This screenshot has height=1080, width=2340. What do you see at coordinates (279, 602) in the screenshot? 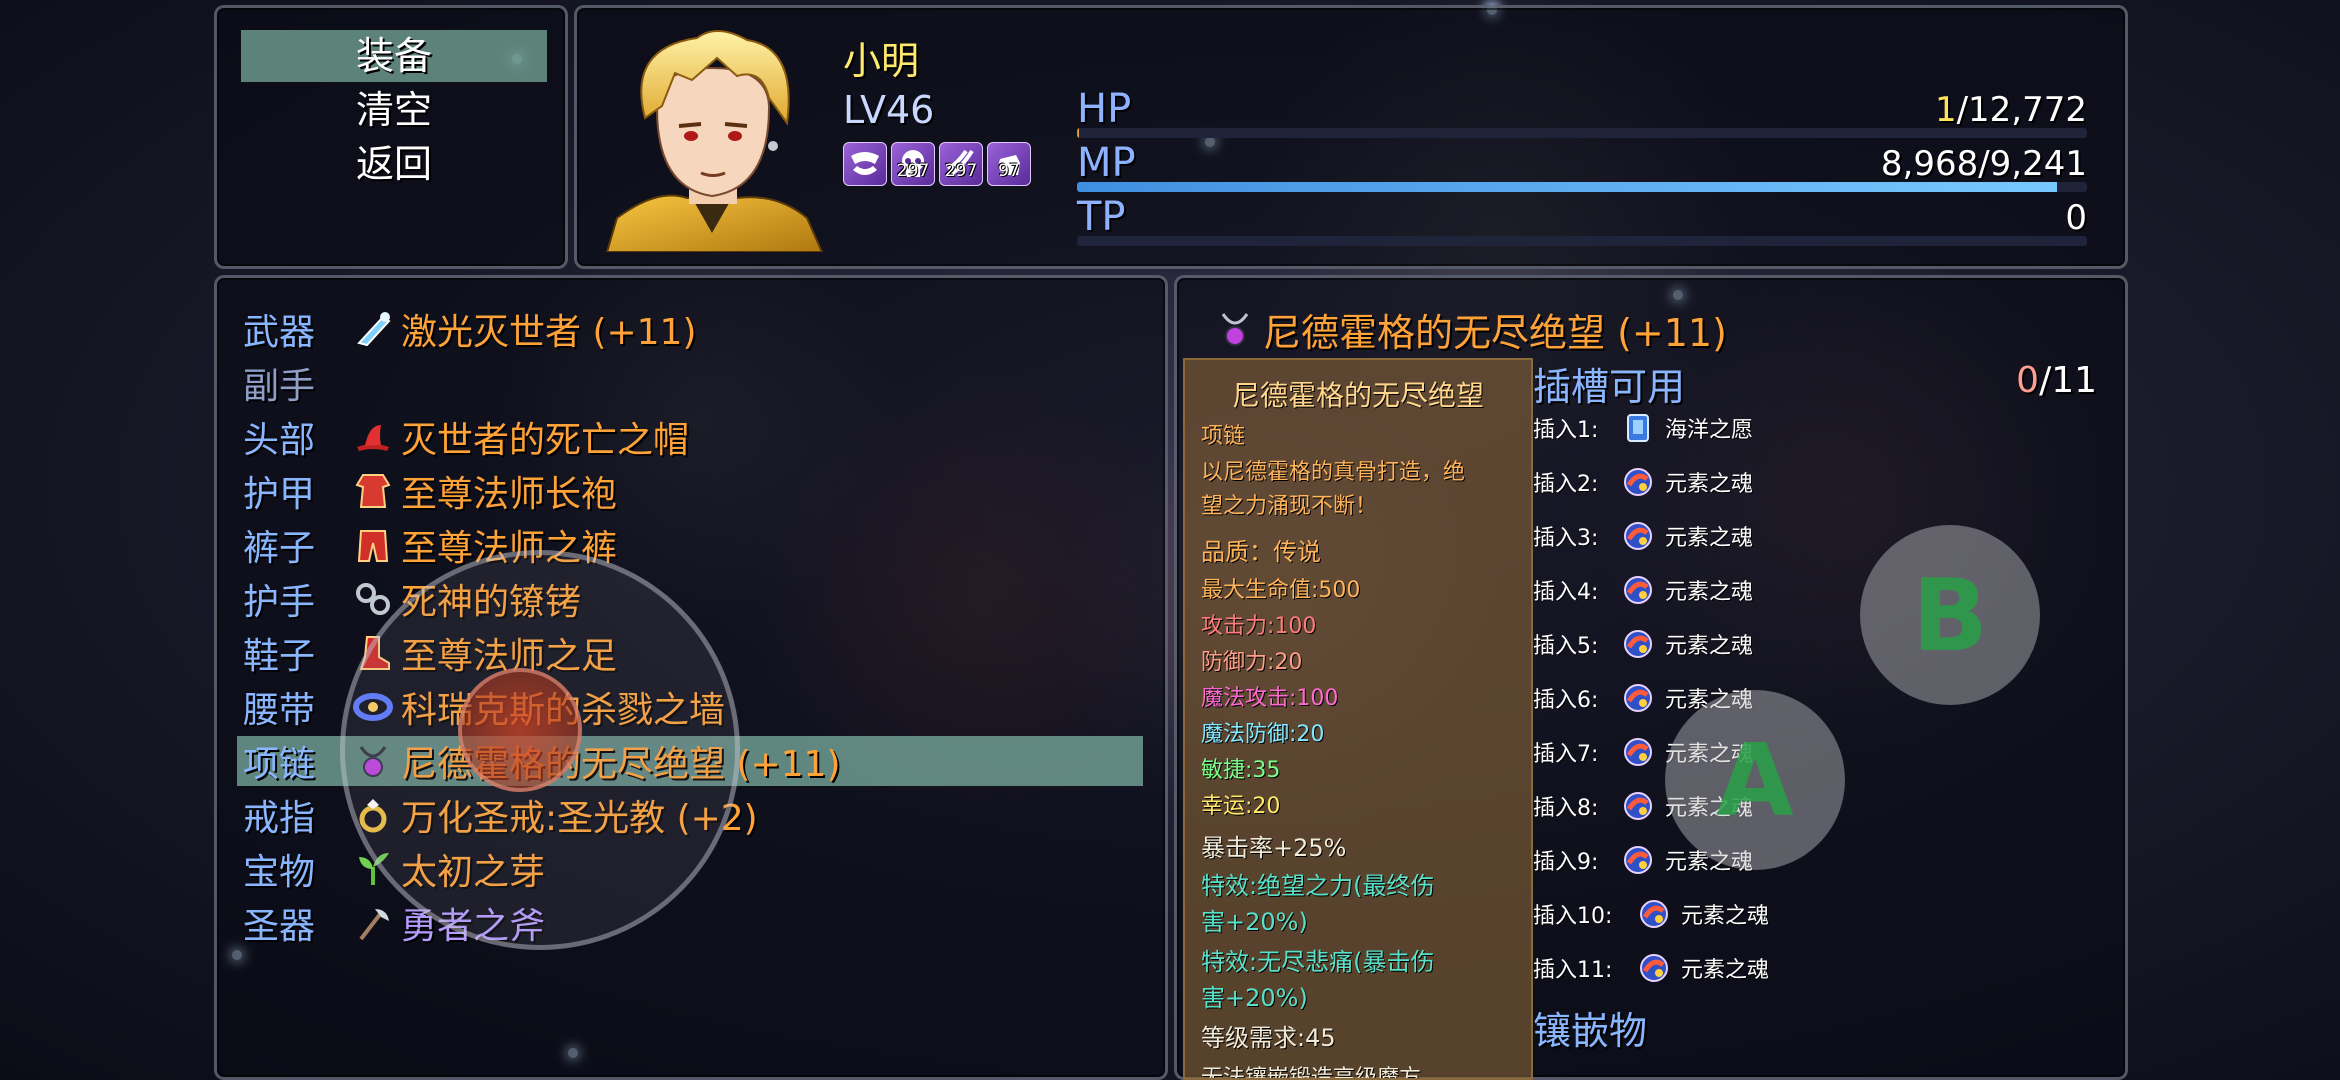
I see `slot-label: 护手` at bounding box center [279, 602].